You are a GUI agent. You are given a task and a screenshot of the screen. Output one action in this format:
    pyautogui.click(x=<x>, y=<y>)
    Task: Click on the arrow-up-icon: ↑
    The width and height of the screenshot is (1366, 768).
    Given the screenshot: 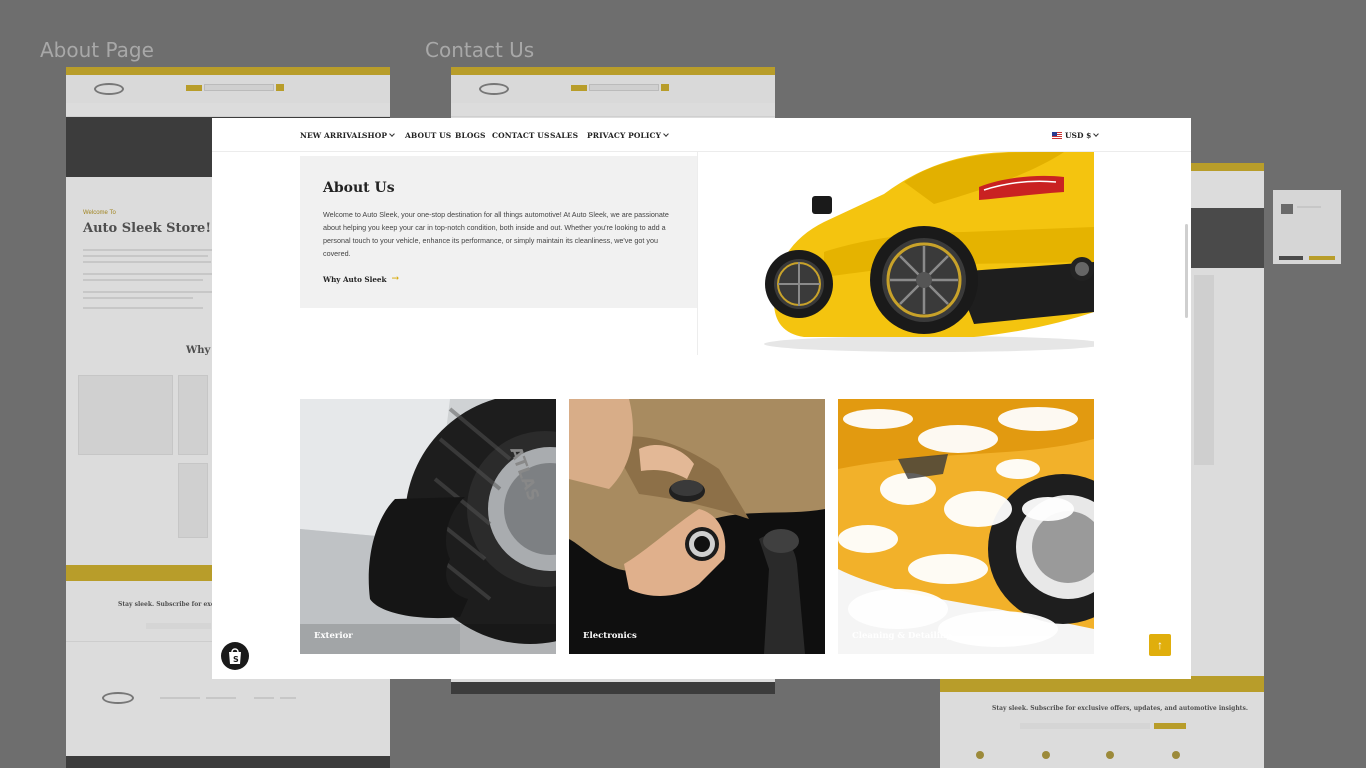 What is the action you would take?
    pyautogui.click(x=1160, y=645)
    